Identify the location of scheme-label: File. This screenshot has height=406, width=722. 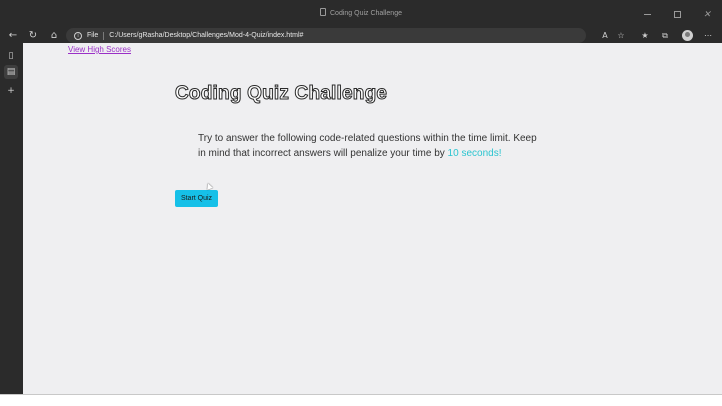
(93, 35).